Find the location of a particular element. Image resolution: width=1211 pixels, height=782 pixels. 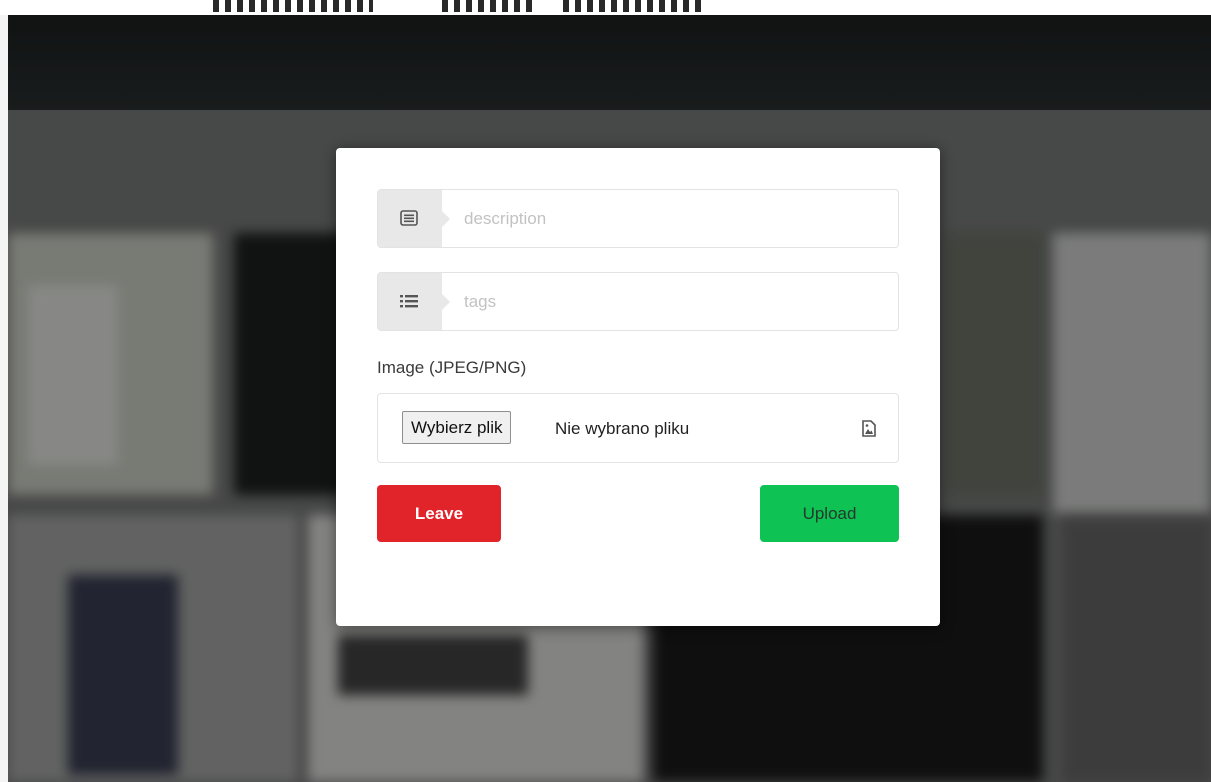

page-edge is located at coordinates (4, 398).